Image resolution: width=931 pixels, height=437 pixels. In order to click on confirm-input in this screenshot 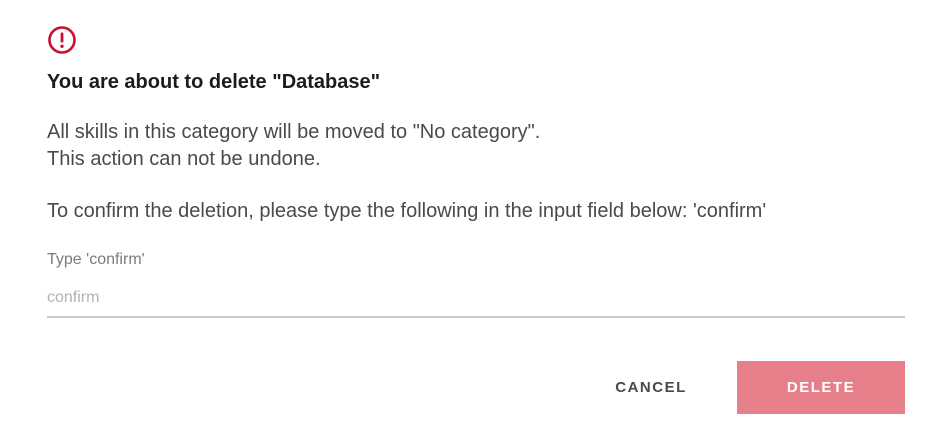, I will do `click(476, 299)`.